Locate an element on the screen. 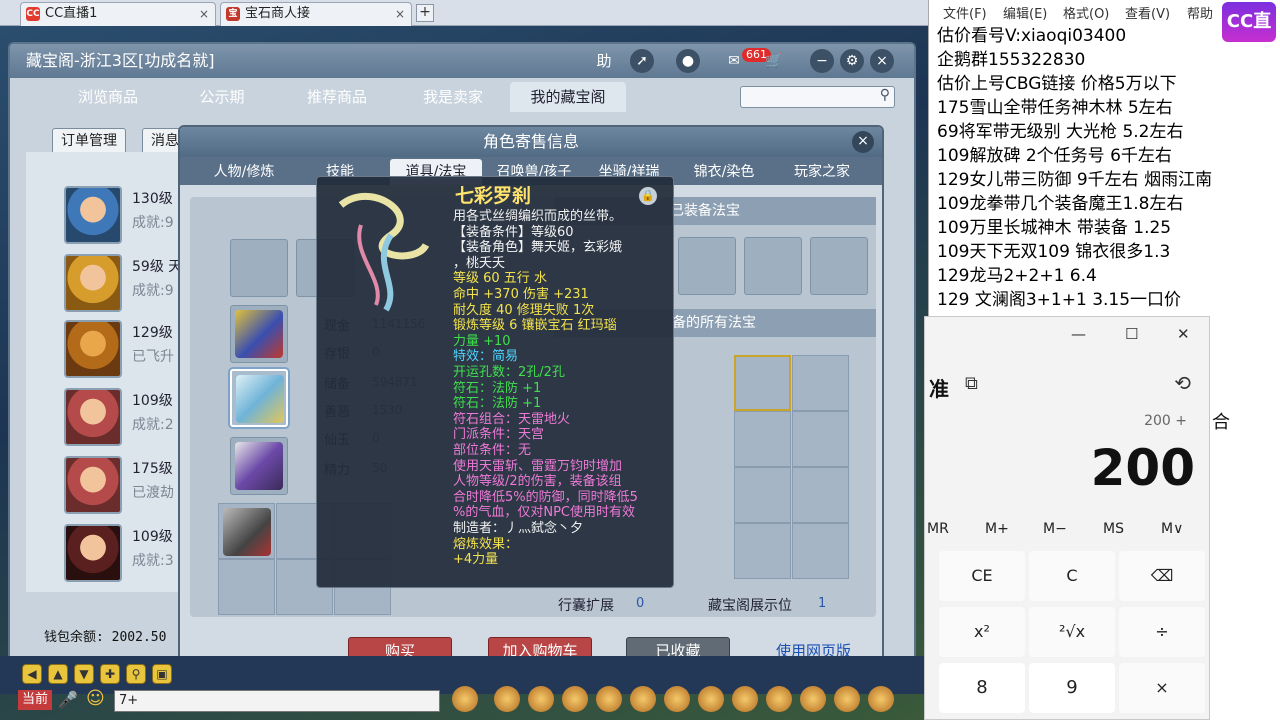 This screenshot has height=720, width=1280. maximize-icon: ☐ is located at coordinates (1131, 334).